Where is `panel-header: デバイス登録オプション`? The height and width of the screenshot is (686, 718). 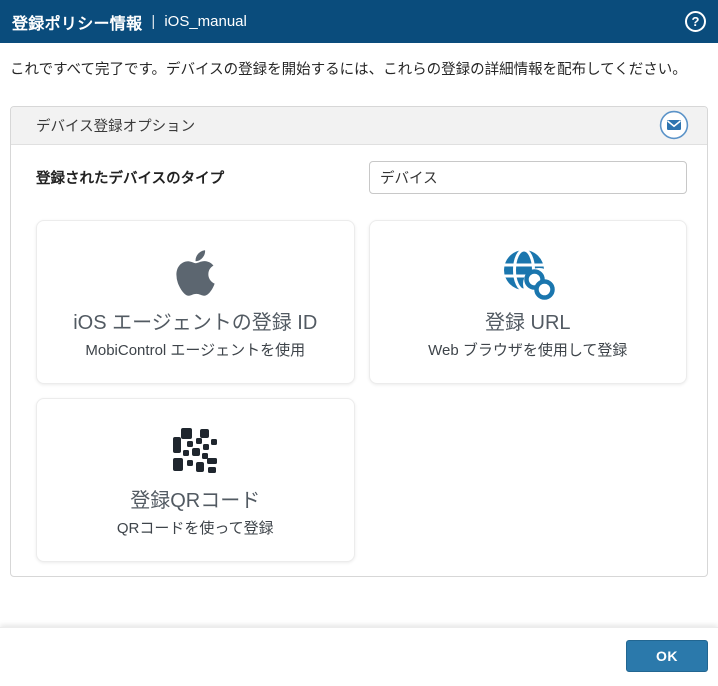 panel-header: デバイス登録オプション is located at coordinates (359, 125).